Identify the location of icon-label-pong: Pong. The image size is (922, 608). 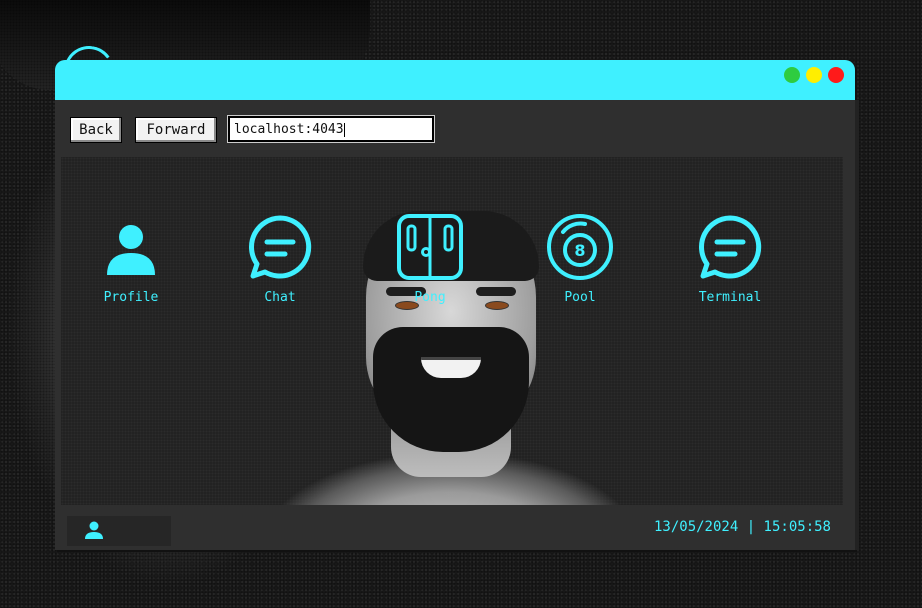
(430, 297).